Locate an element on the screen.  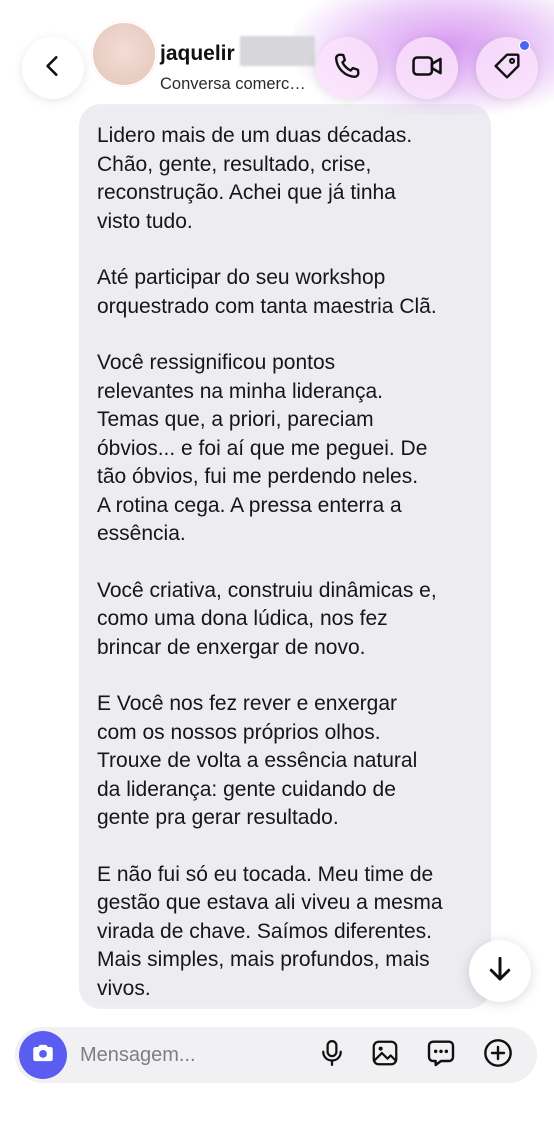
notification-dot is located at coordinates (524, 45).